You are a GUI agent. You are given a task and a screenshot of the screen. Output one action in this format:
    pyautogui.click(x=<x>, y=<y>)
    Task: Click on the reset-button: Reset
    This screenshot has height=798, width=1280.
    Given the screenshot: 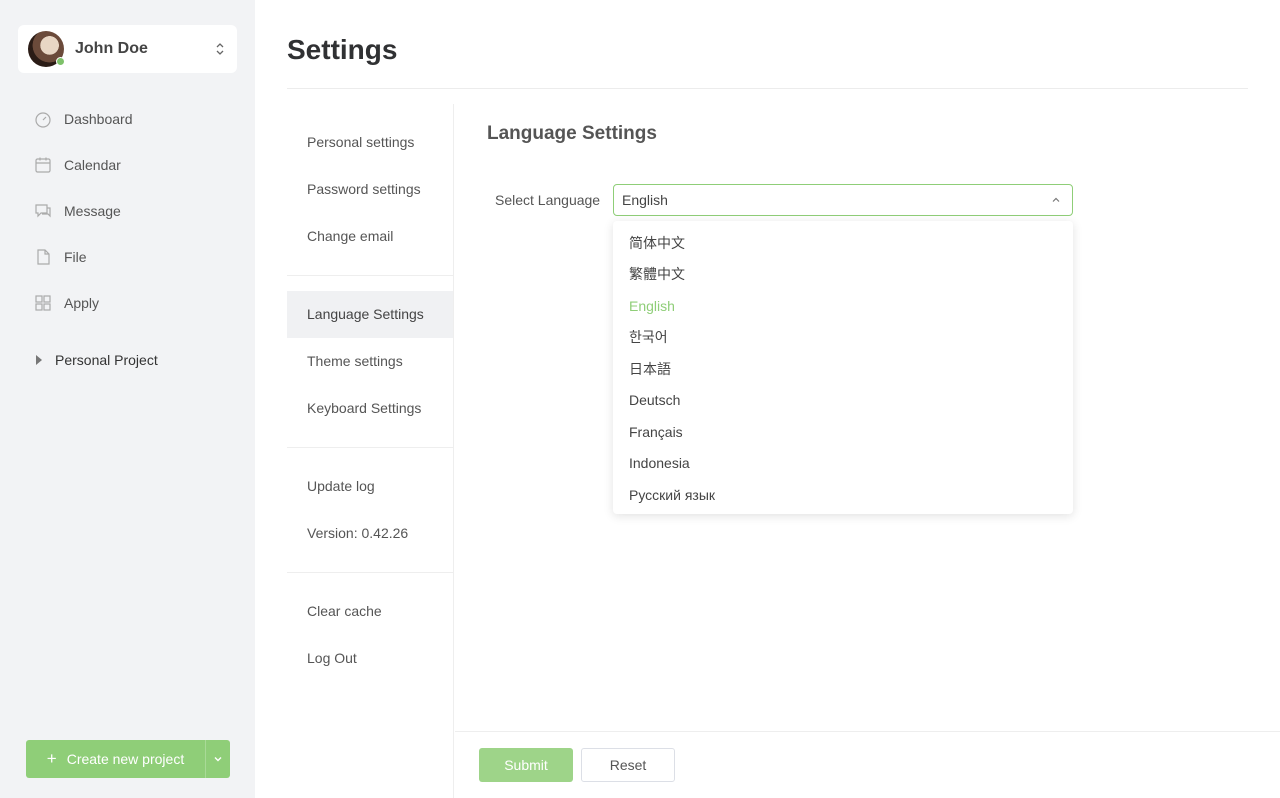 What is the action you would take?
    pyautogui.click(x=628, y=765)
    